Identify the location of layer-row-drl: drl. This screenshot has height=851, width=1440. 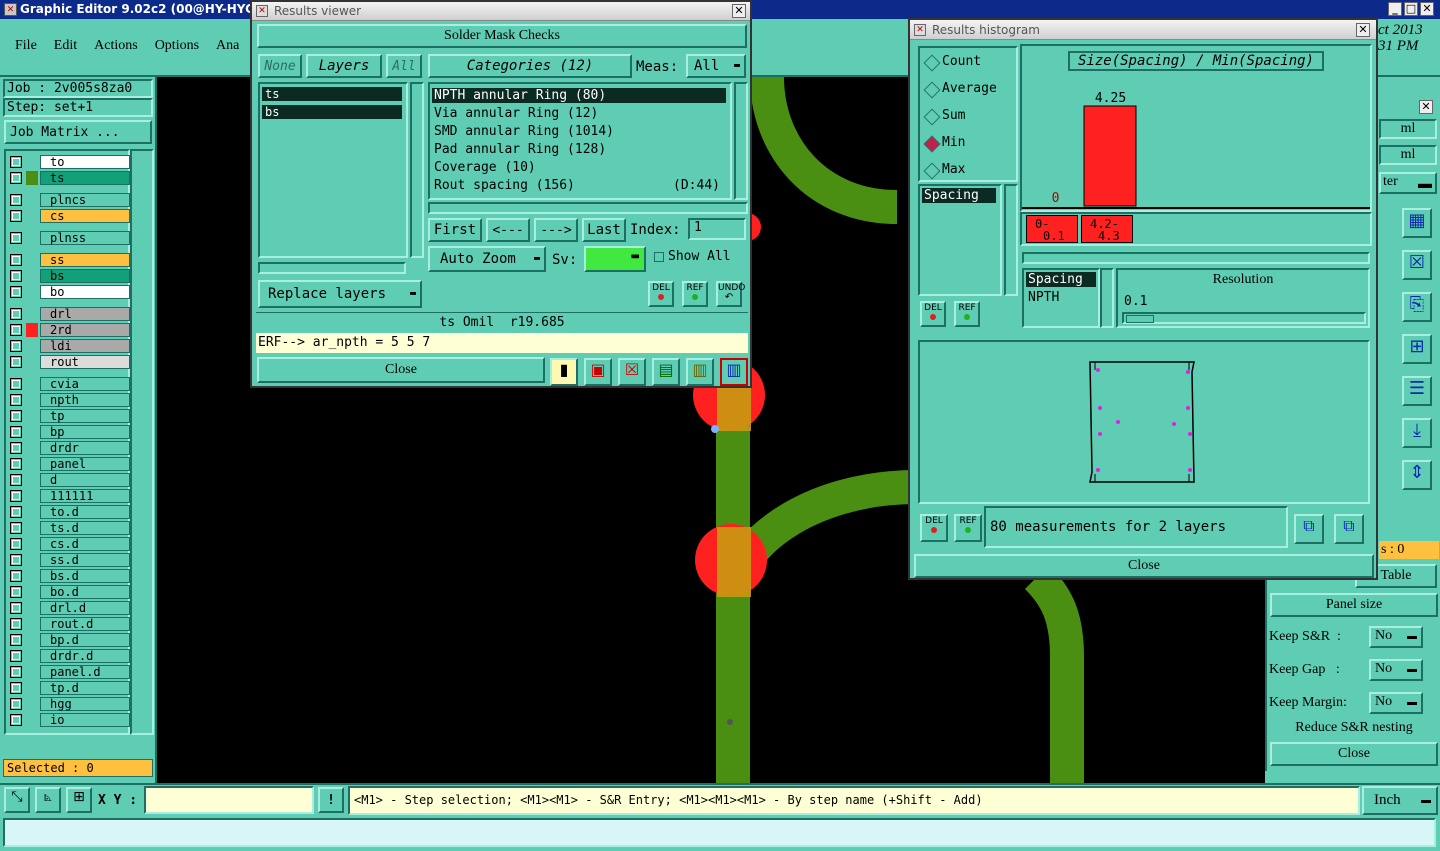
(69, 314).